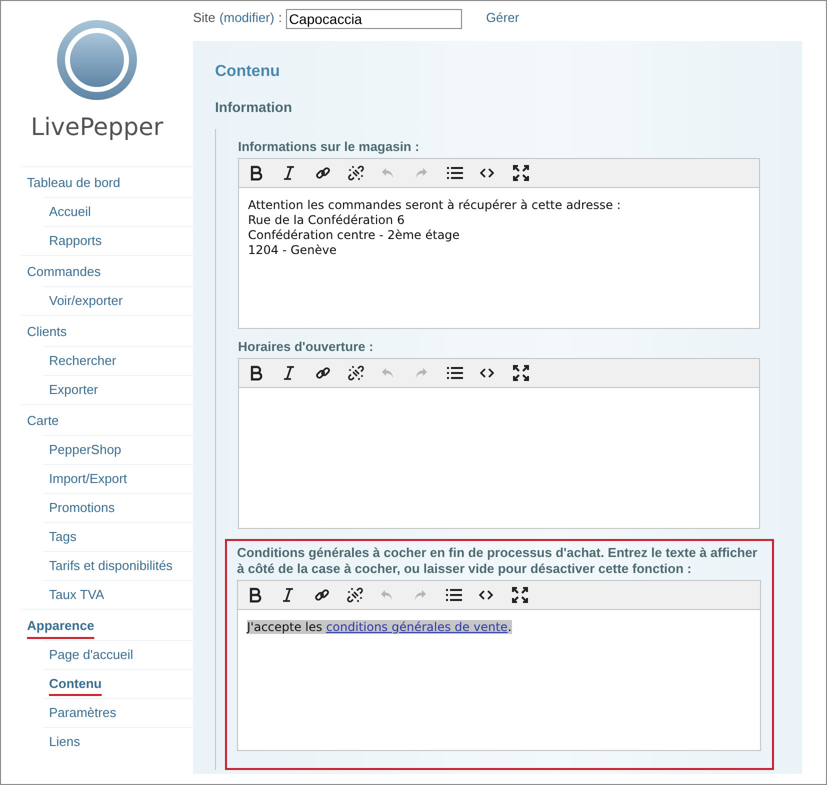 The height and width of the screenshot is (785, 827). I want to click on manage-link: Gérer, so click(503, 18).